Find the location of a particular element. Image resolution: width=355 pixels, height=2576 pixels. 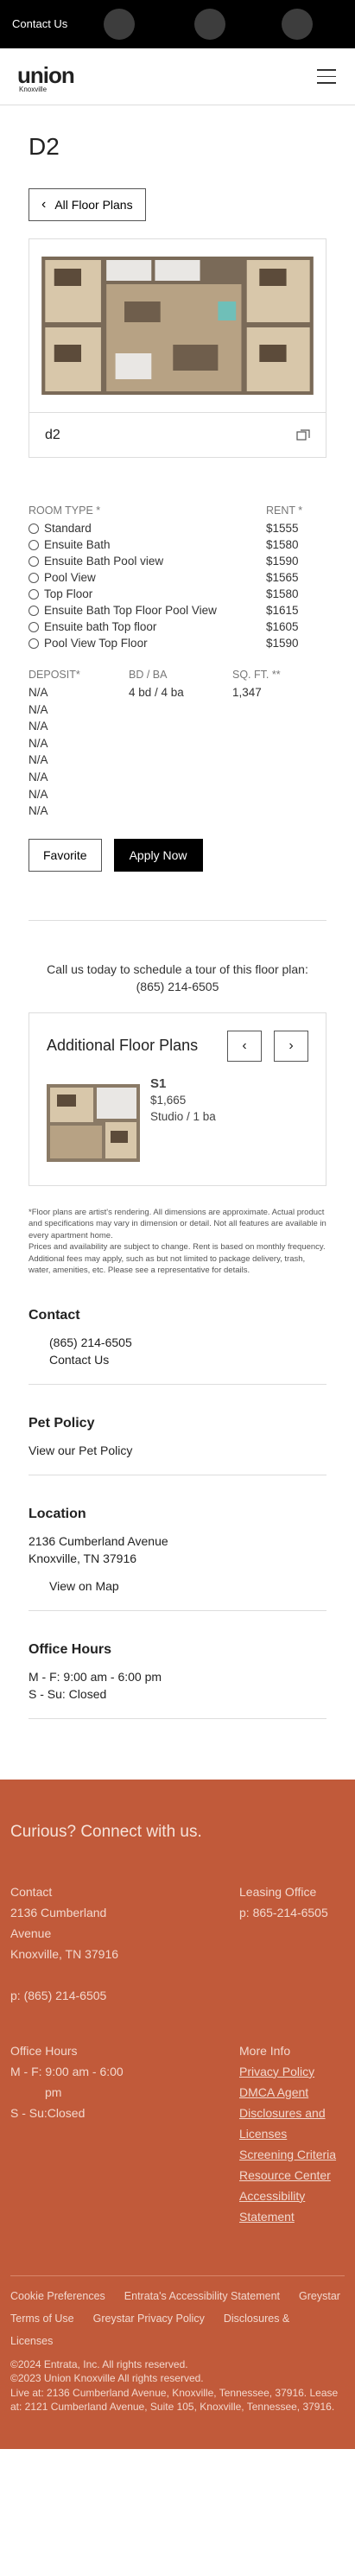

room-type-option: Pool View Top Floor is located at coordinates (123, 643).